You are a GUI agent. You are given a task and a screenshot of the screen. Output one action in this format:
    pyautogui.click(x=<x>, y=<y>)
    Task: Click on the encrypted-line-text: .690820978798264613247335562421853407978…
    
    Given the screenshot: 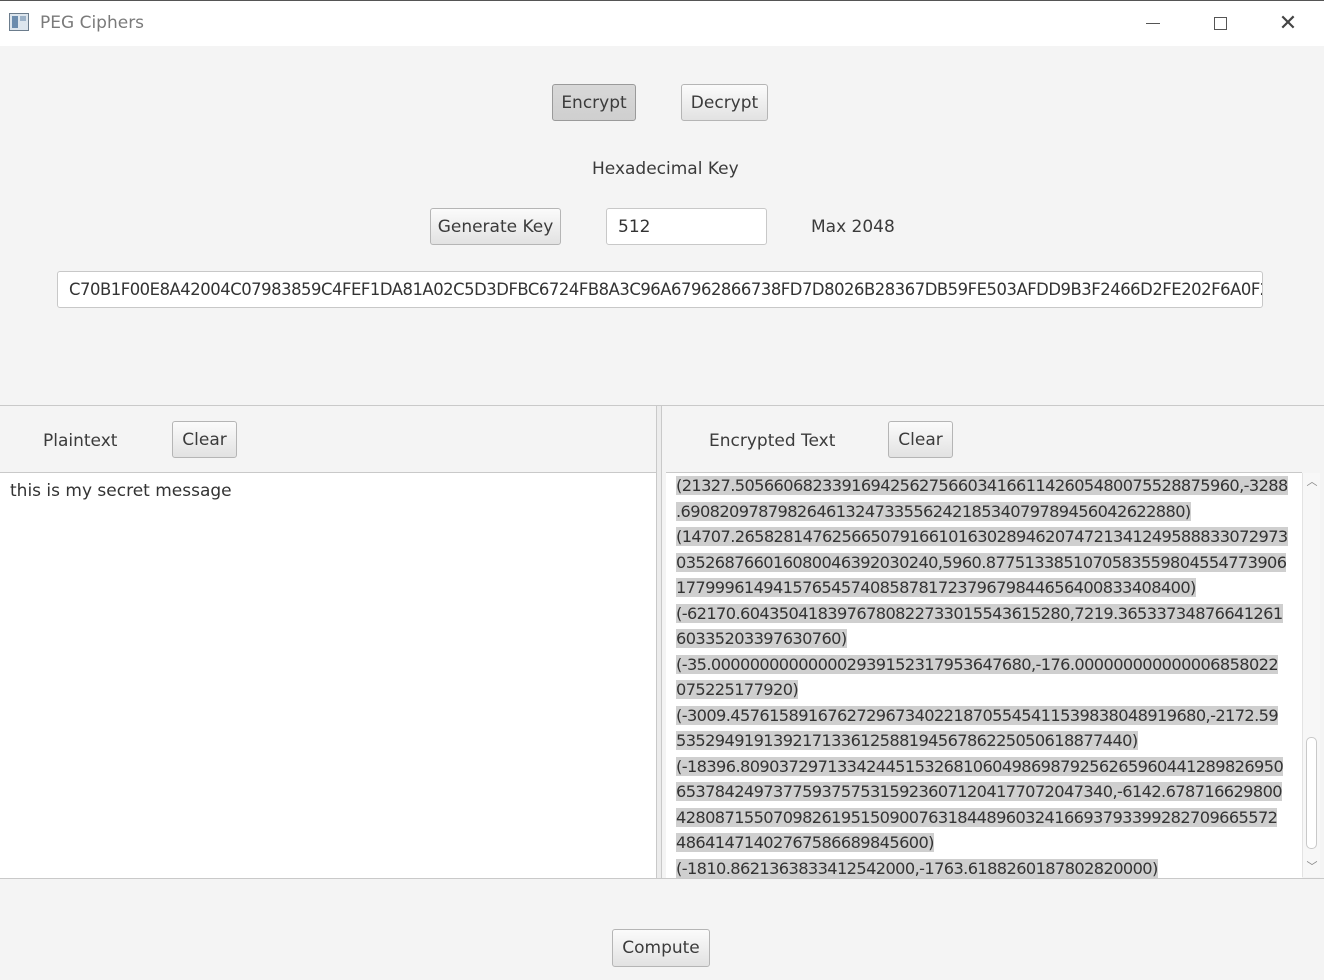 What is the action you would take?
    pyautogui.click(x=933, y=511)
    